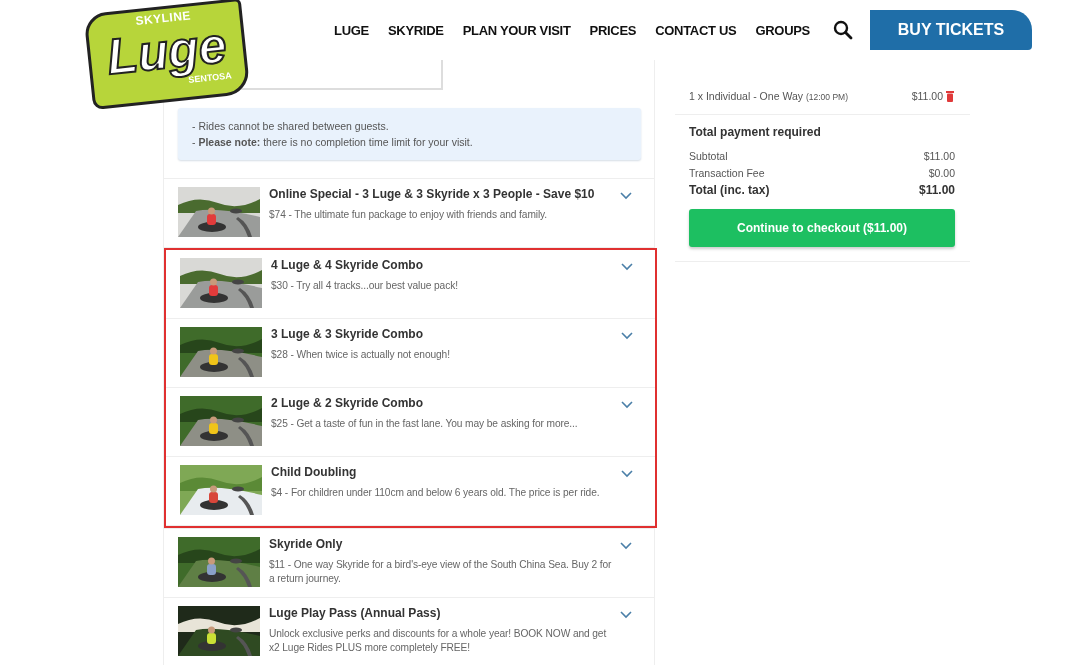 Image resolution: width=1080 pixels, height=665 pixels. Describe the element at coordinates (361, 355) in the screenshot. I see `product-description: $28 - When twice is actually not enough!` at that location.